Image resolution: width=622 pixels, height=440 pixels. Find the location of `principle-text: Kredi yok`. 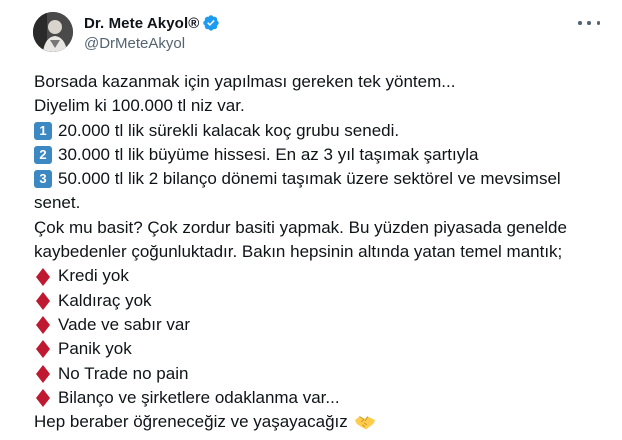

principle-text: Kredi yok is located at coordinates (93, 276).